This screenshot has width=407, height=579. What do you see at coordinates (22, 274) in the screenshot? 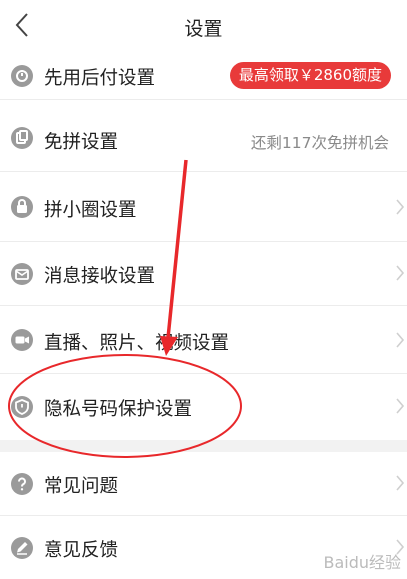
I see `message-icon` at bounding box center [22, 274].